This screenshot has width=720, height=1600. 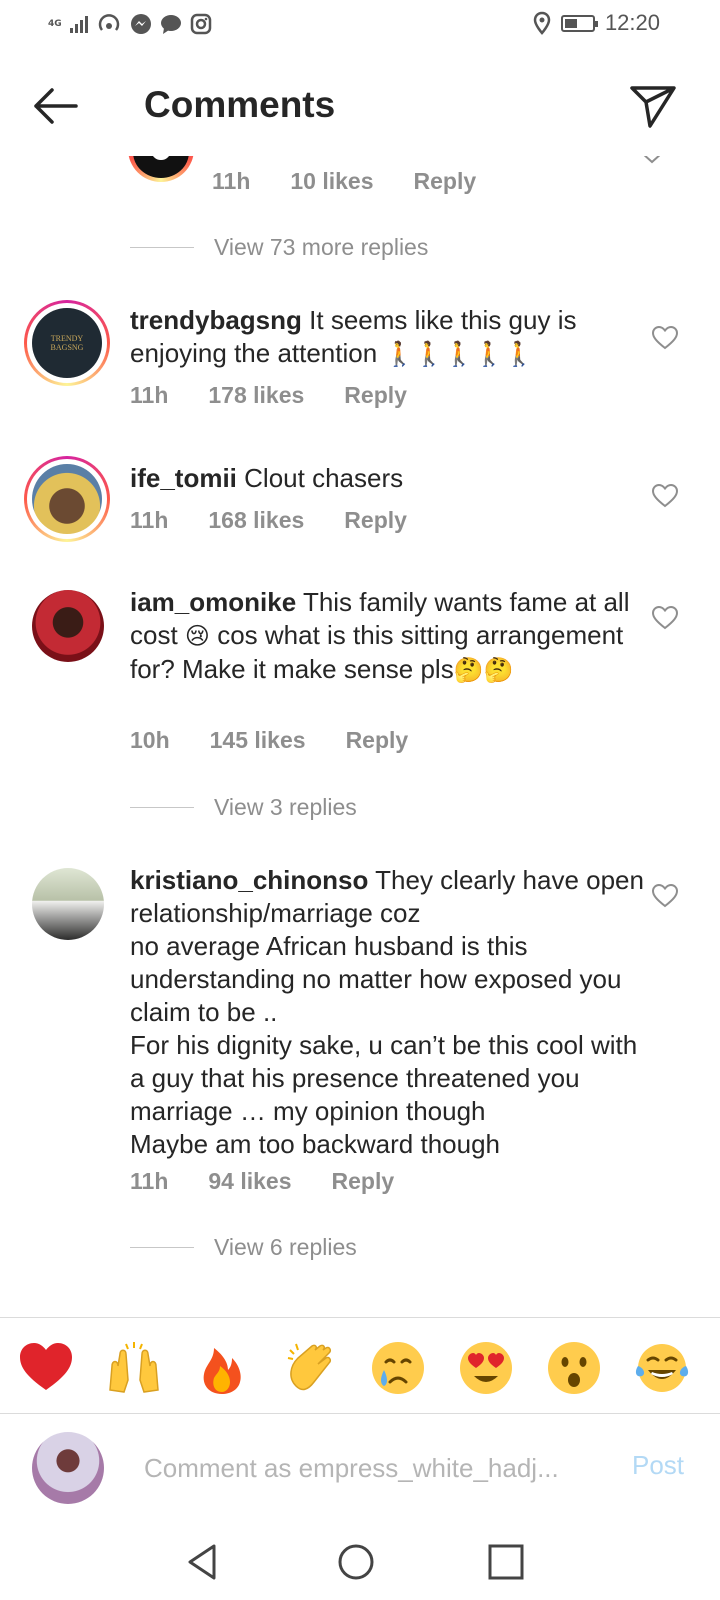 I want to click on send-icon, so click(x=653, y=105).